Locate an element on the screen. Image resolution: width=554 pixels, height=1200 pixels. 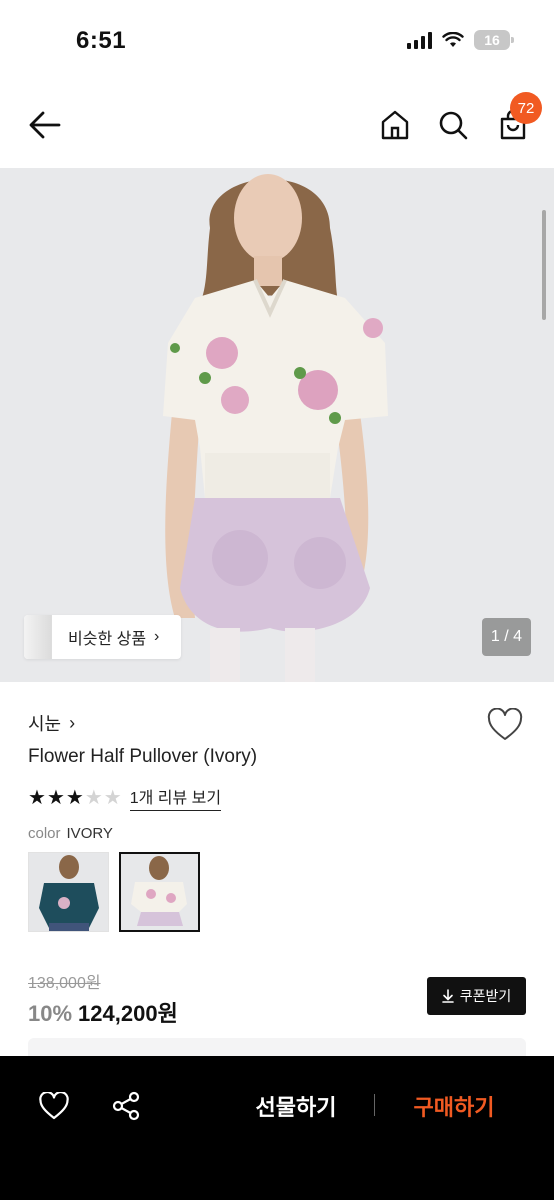
brand-link: 시눈 › is located at coordinates (51, 723).